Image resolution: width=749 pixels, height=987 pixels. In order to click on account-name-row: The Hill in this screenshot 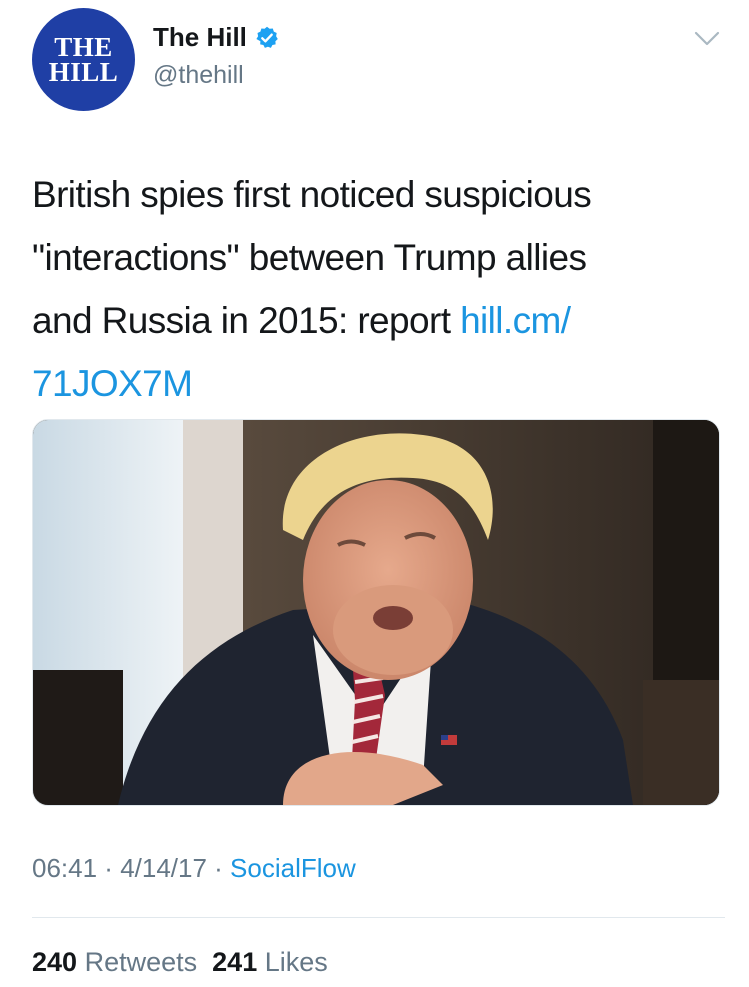, I will do `click(216, 37)`.